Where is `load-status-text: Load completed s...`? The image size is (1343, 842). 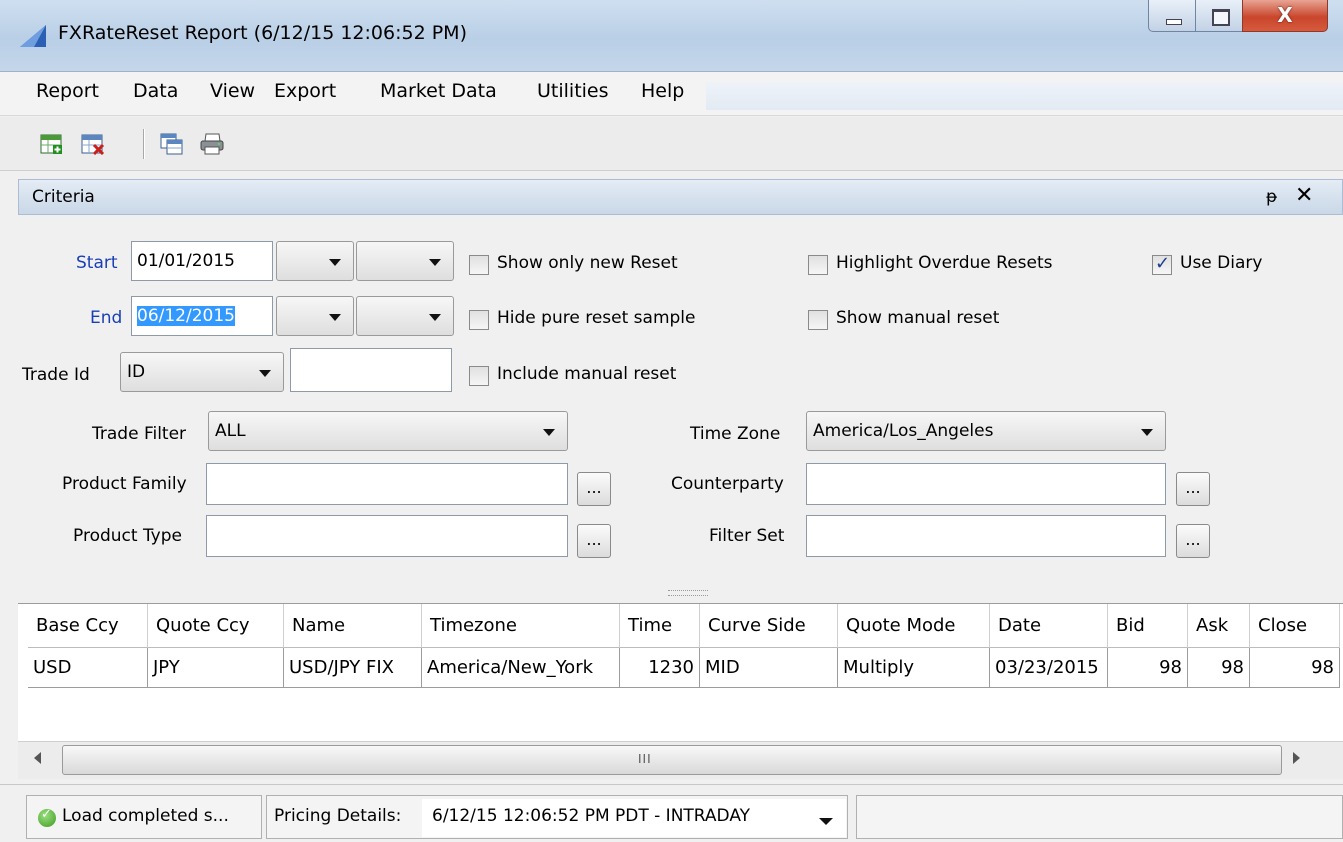
load-status-text: Load completed s... is located at coordinates (145, 816).